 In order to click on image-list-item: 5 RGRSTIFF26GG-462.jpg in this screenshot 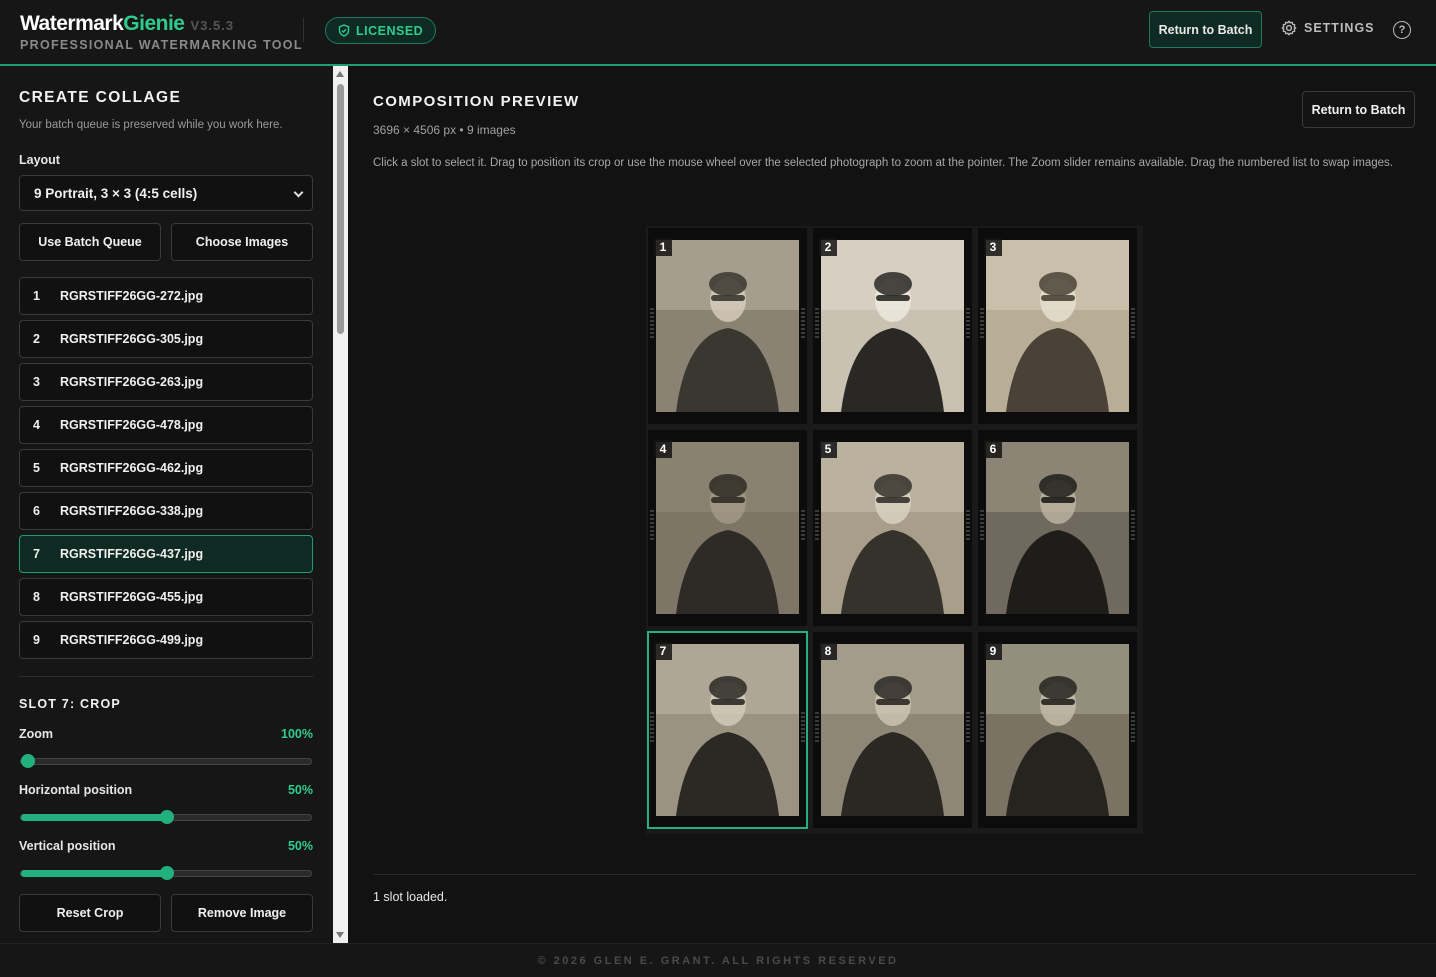, I will do `click(166, 468)`.